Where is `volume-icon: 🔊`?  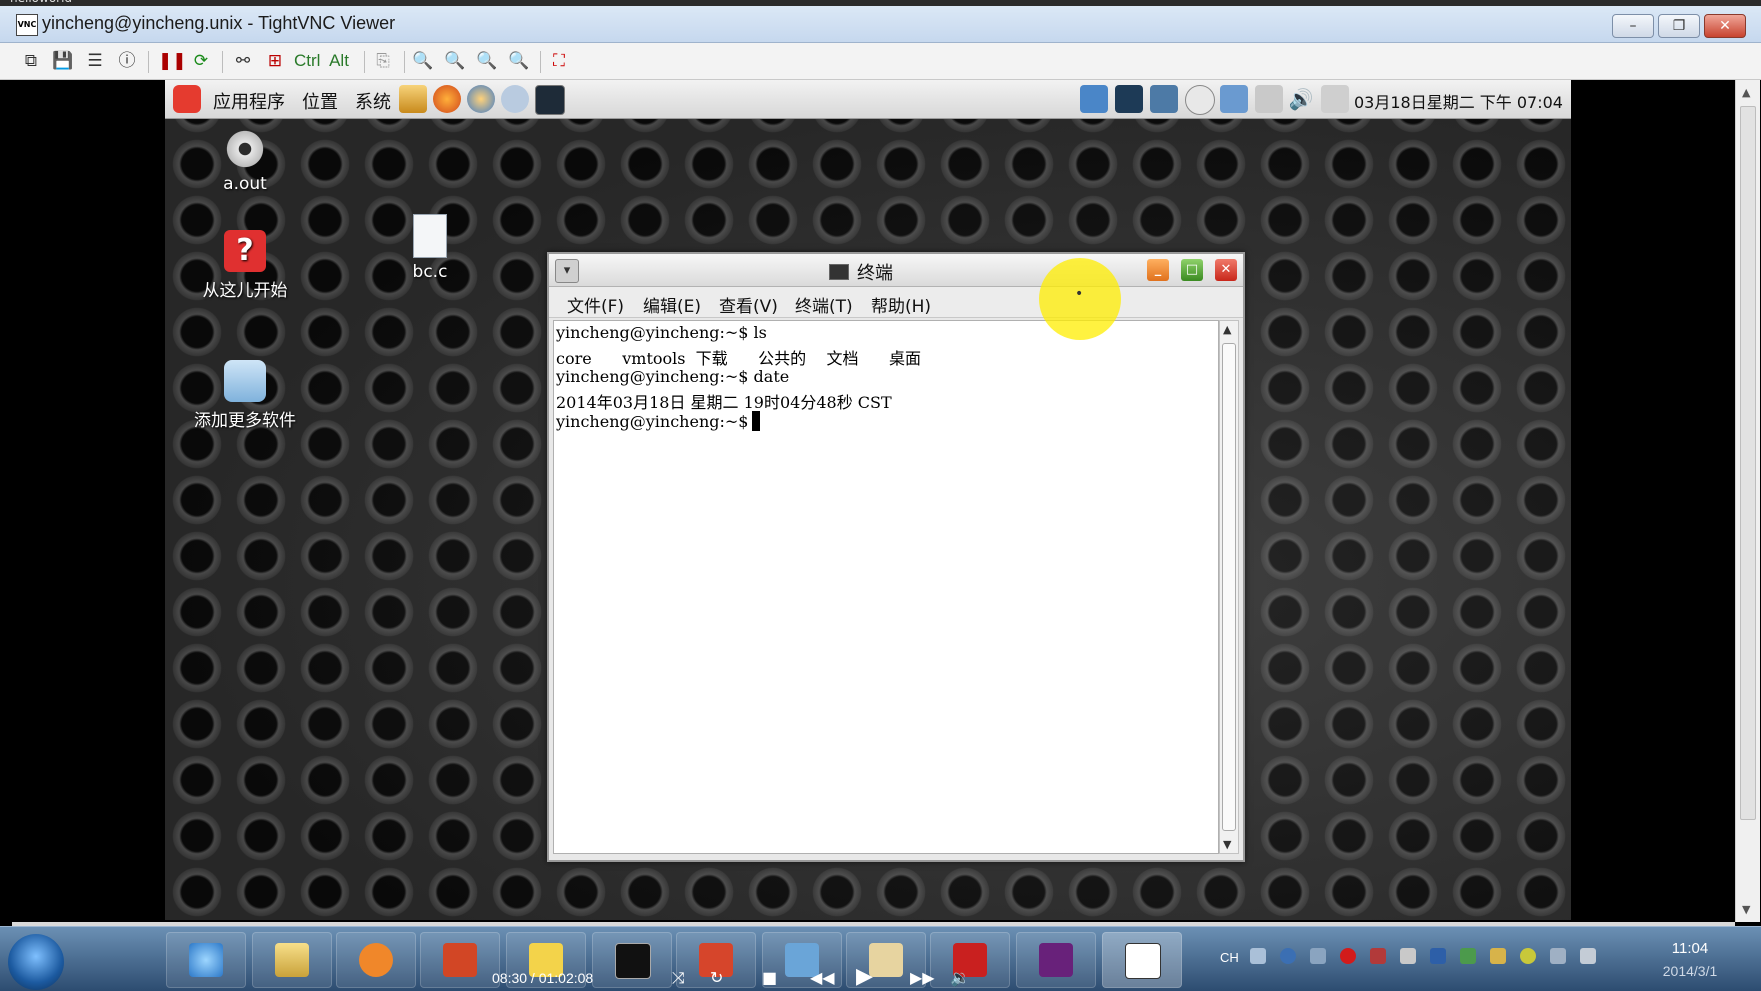
volume-icon: 🔊 is located at coordinates (1301, 99).